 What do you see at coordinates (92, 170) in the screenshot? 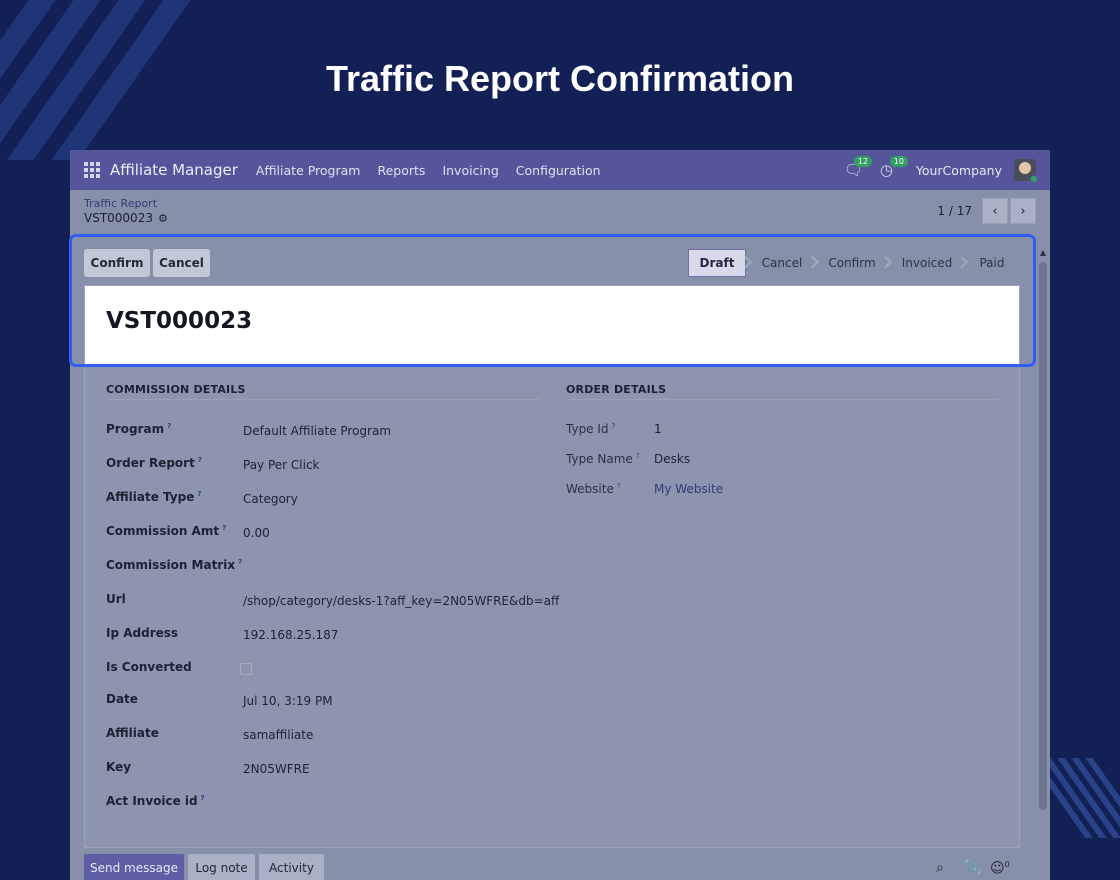
I see `apps-menu-icon` at bounding box center [92, 170].